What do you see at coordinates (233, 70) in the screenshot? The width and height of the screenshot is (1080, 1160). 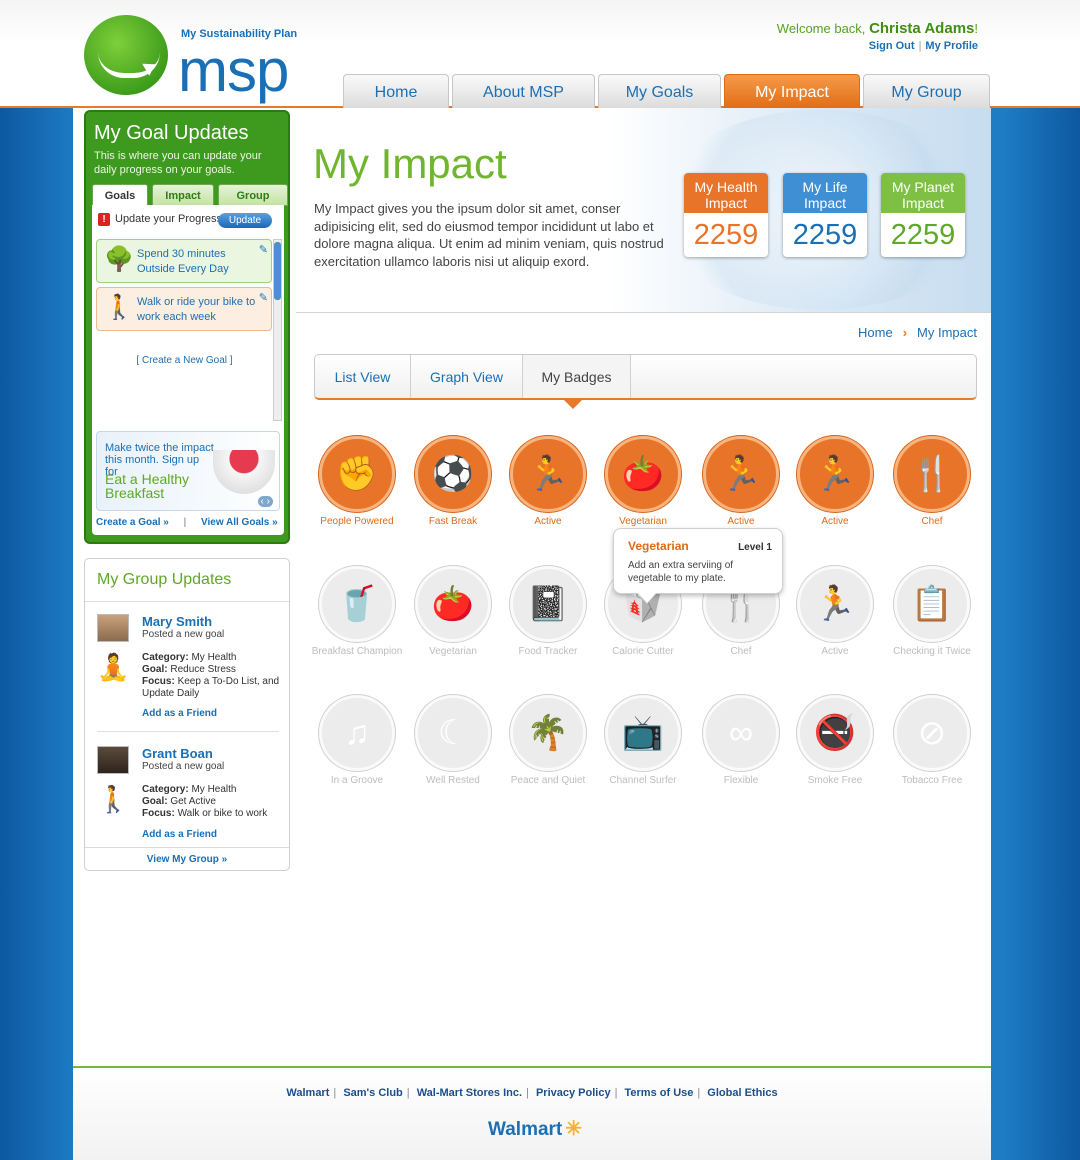 I see `logo-name: msp` at bounding box center [233, 70].